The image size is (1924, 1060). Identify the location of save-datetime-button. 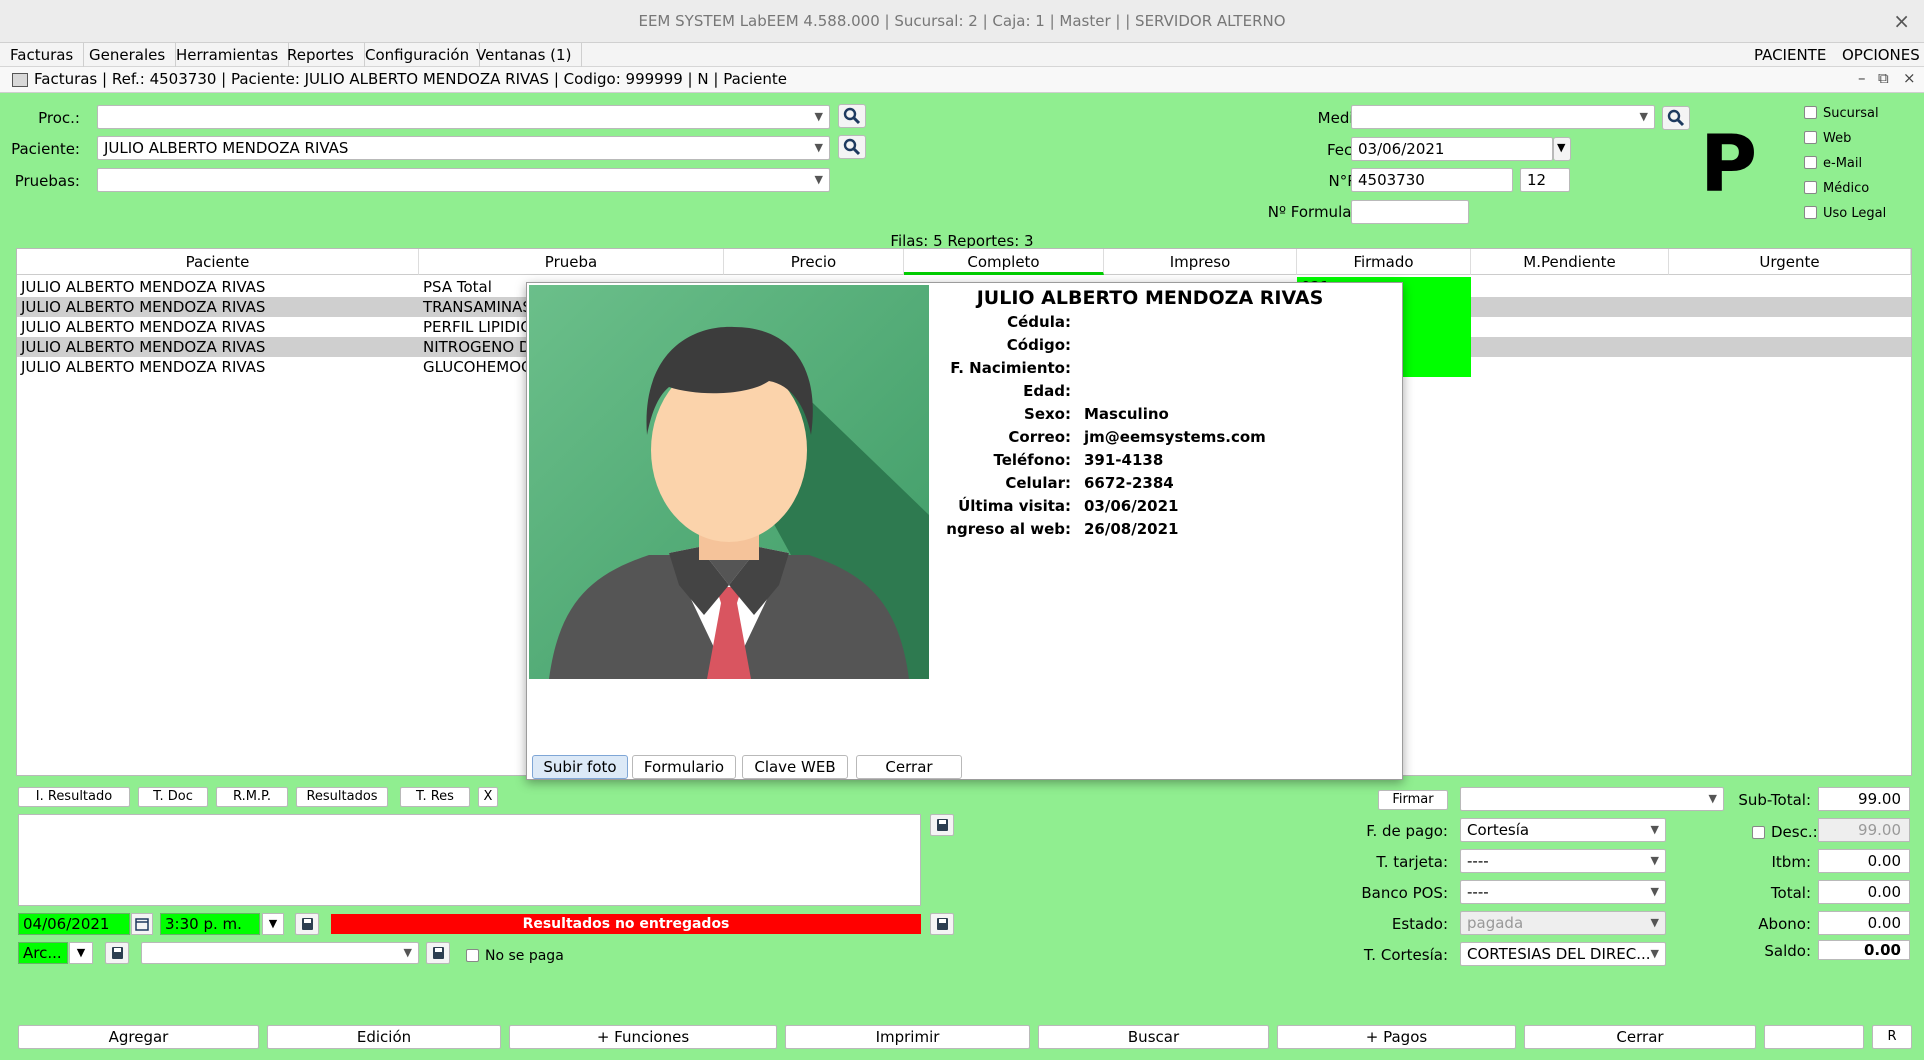
(307, 924).